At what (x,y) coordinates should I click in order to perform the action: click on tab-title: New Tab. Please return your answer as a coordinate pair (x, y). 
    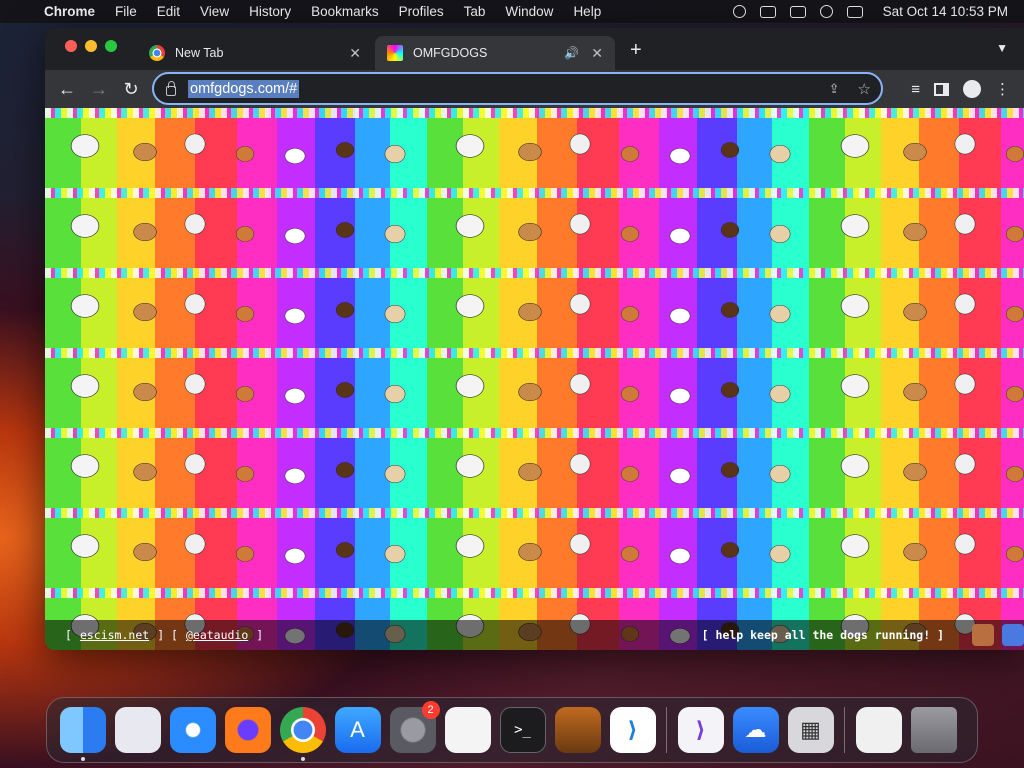
    Looking at the image, I should click on (199, 53).